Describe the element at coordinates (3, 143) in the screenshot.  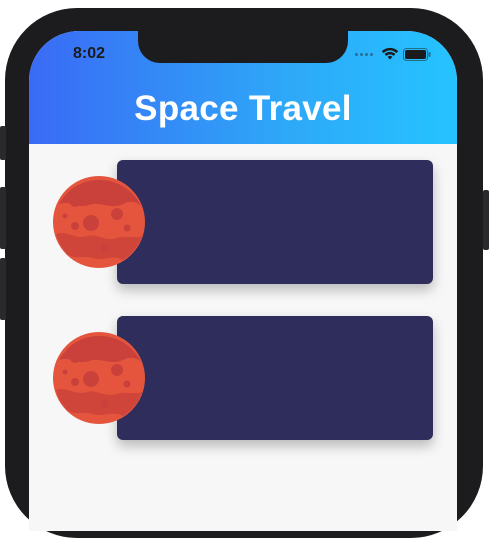
I see `phone-mute-switch` at that location.